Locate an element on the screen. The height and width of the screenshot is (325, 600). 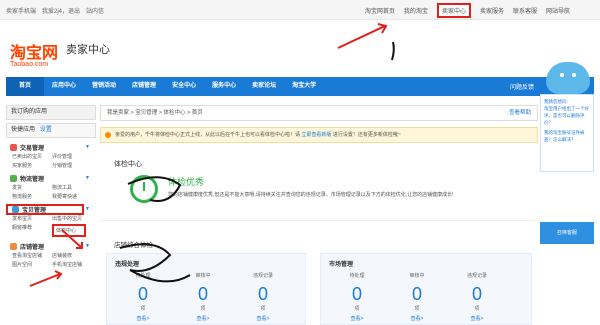
nav-store-management: 店铺管理 is located at coordinates (144, 86).